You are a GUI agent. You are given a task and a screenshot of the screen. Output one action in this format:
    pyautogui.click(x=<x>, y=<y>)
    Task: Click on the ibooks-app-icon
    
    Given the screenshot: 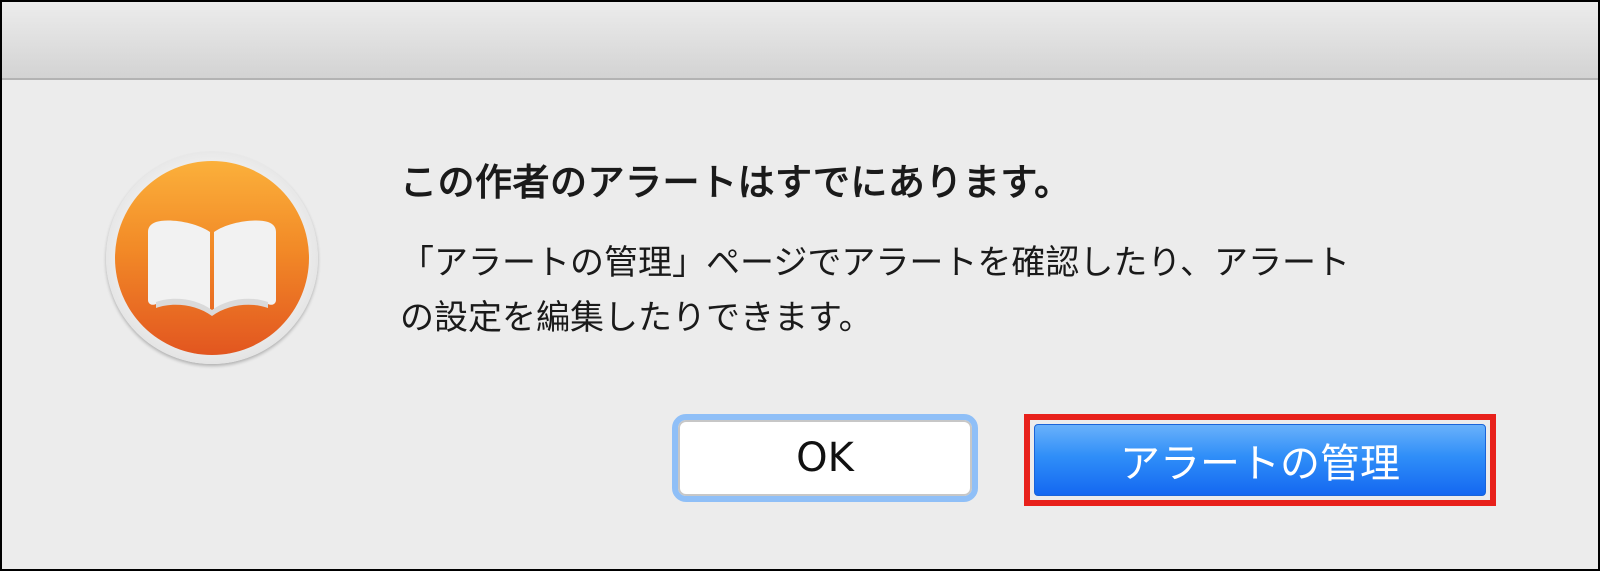 What is the action you would take?
    pyautogui.click(x=212, y=258)
    